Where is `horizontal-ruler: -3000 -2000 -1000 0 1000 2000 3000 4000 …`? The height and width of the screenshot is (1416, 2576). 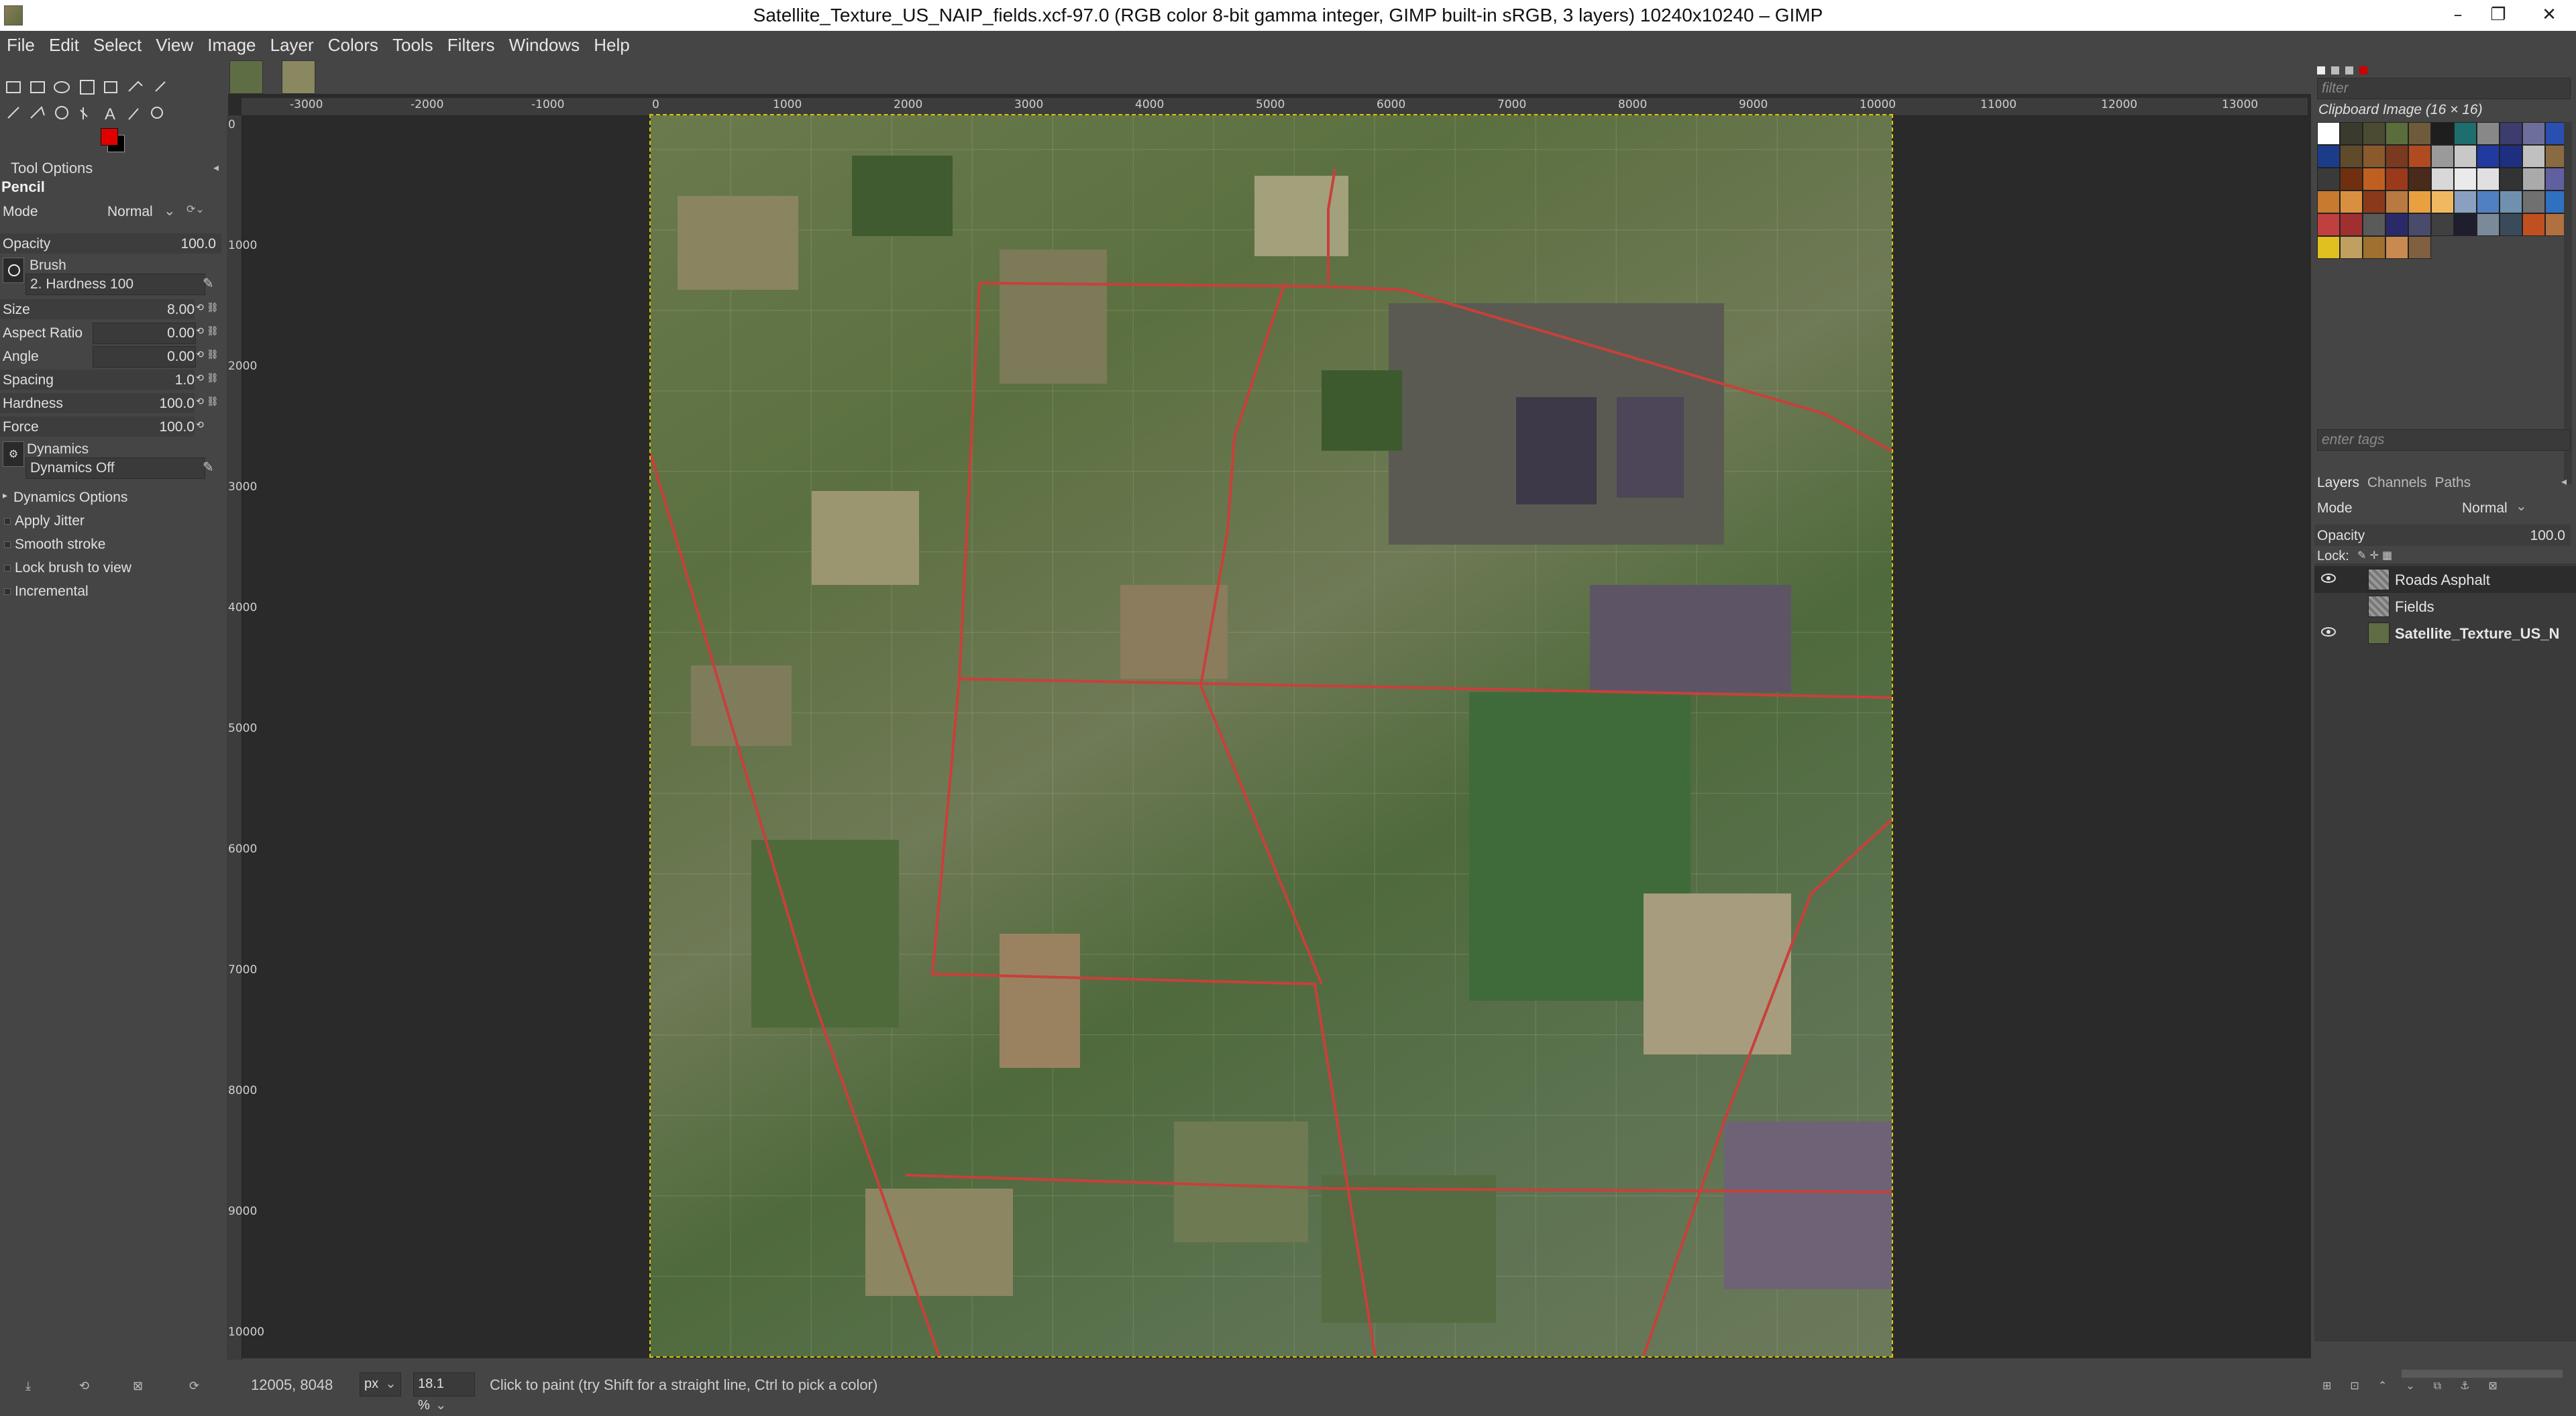 horizontal-ruler: -3000 -2000 -1000 0 1000 2000 3000 4000 … is located at coordinates (1274, 107).